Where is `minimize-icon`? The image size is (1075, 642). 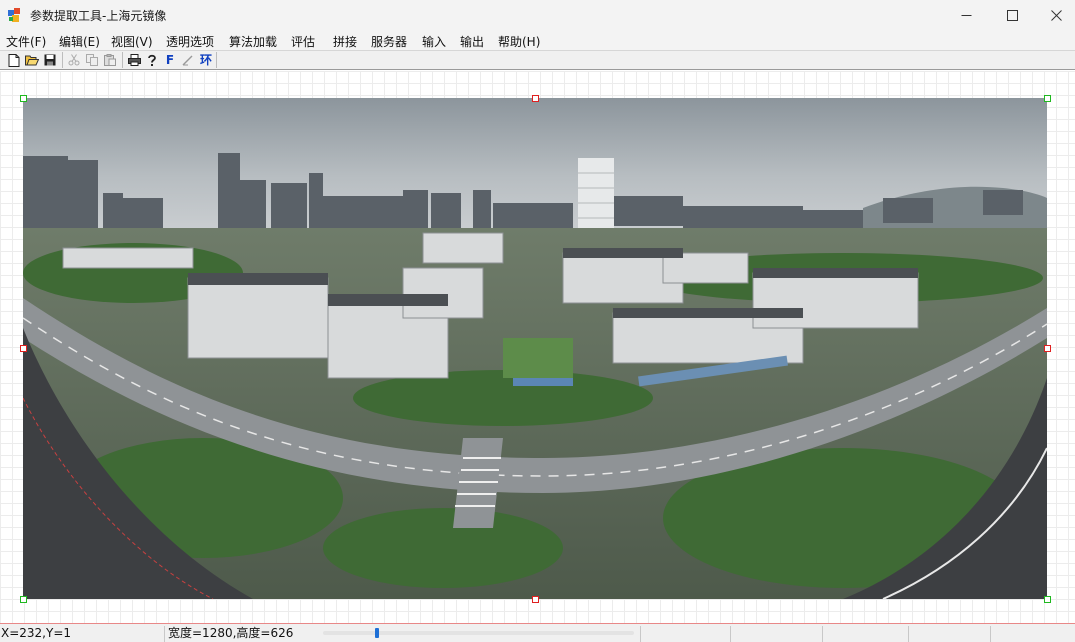 minimize-icon is located at coordinates (966, 15).